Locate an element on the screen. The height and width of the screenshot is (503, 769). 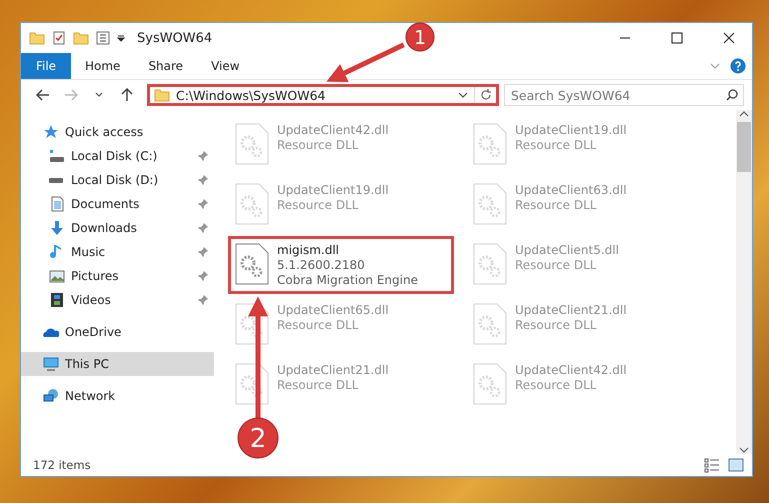
navigation-item: OneDrive is located at coordinates (117, 332).